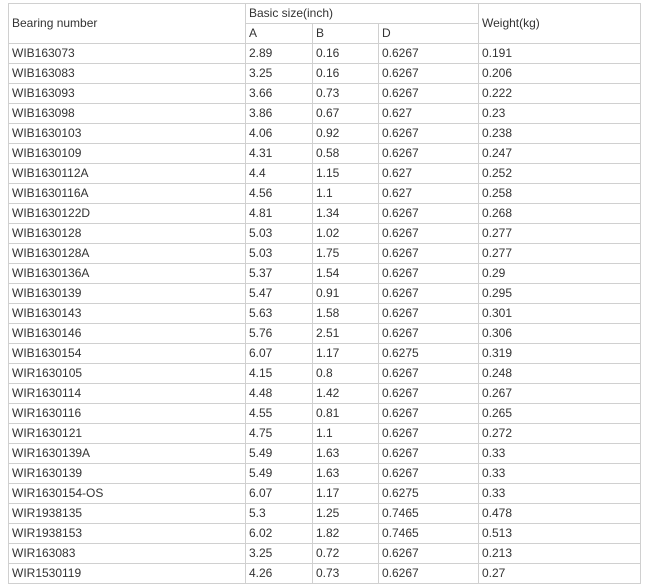 The width and height of the screenshot is (651, 588). What do you see at coordinates (428, 113) in the screenshot?
I see `size-d-cell: 0.627` at bounding box center [428, 113].